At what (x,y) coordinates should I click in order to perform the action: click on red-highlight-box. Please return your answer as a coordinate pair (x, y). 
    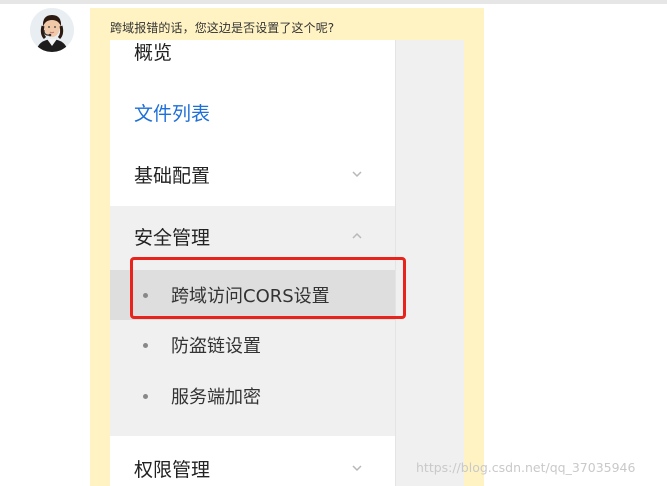
    Looking at the image, I should click on (268, 288).